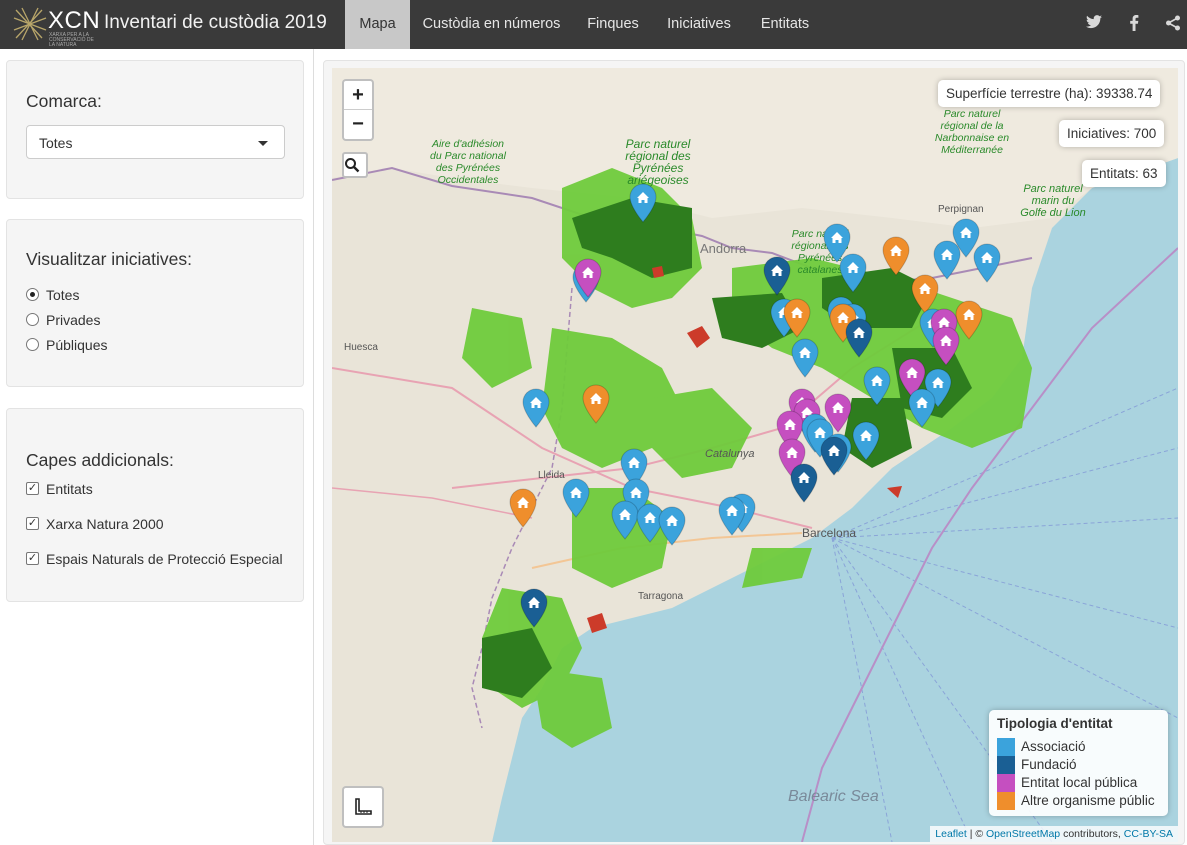  I want to click on attribution-sep: | ©, so click(976, 834).